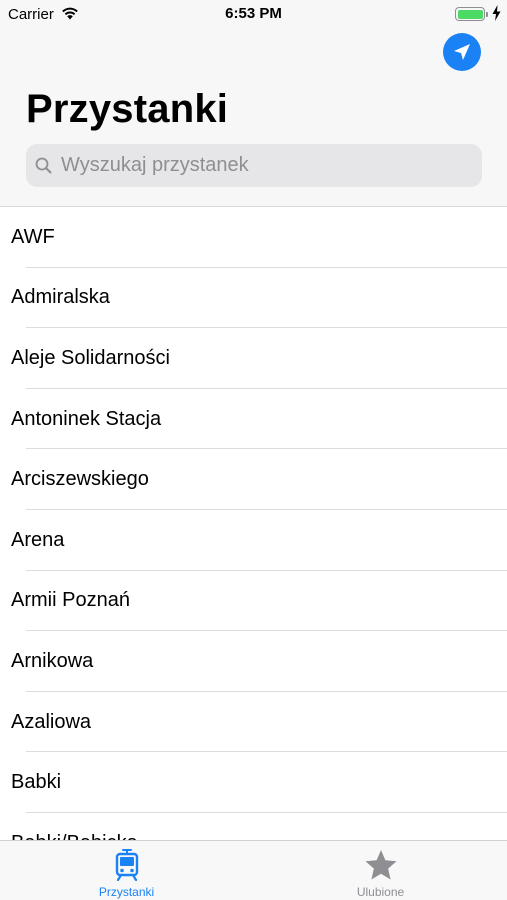 This screenshot has width=507, height=900. Describe the element at coordinates (253, 419) in the screenshot. I see `list-item: Antoninek Stacja` at that location.